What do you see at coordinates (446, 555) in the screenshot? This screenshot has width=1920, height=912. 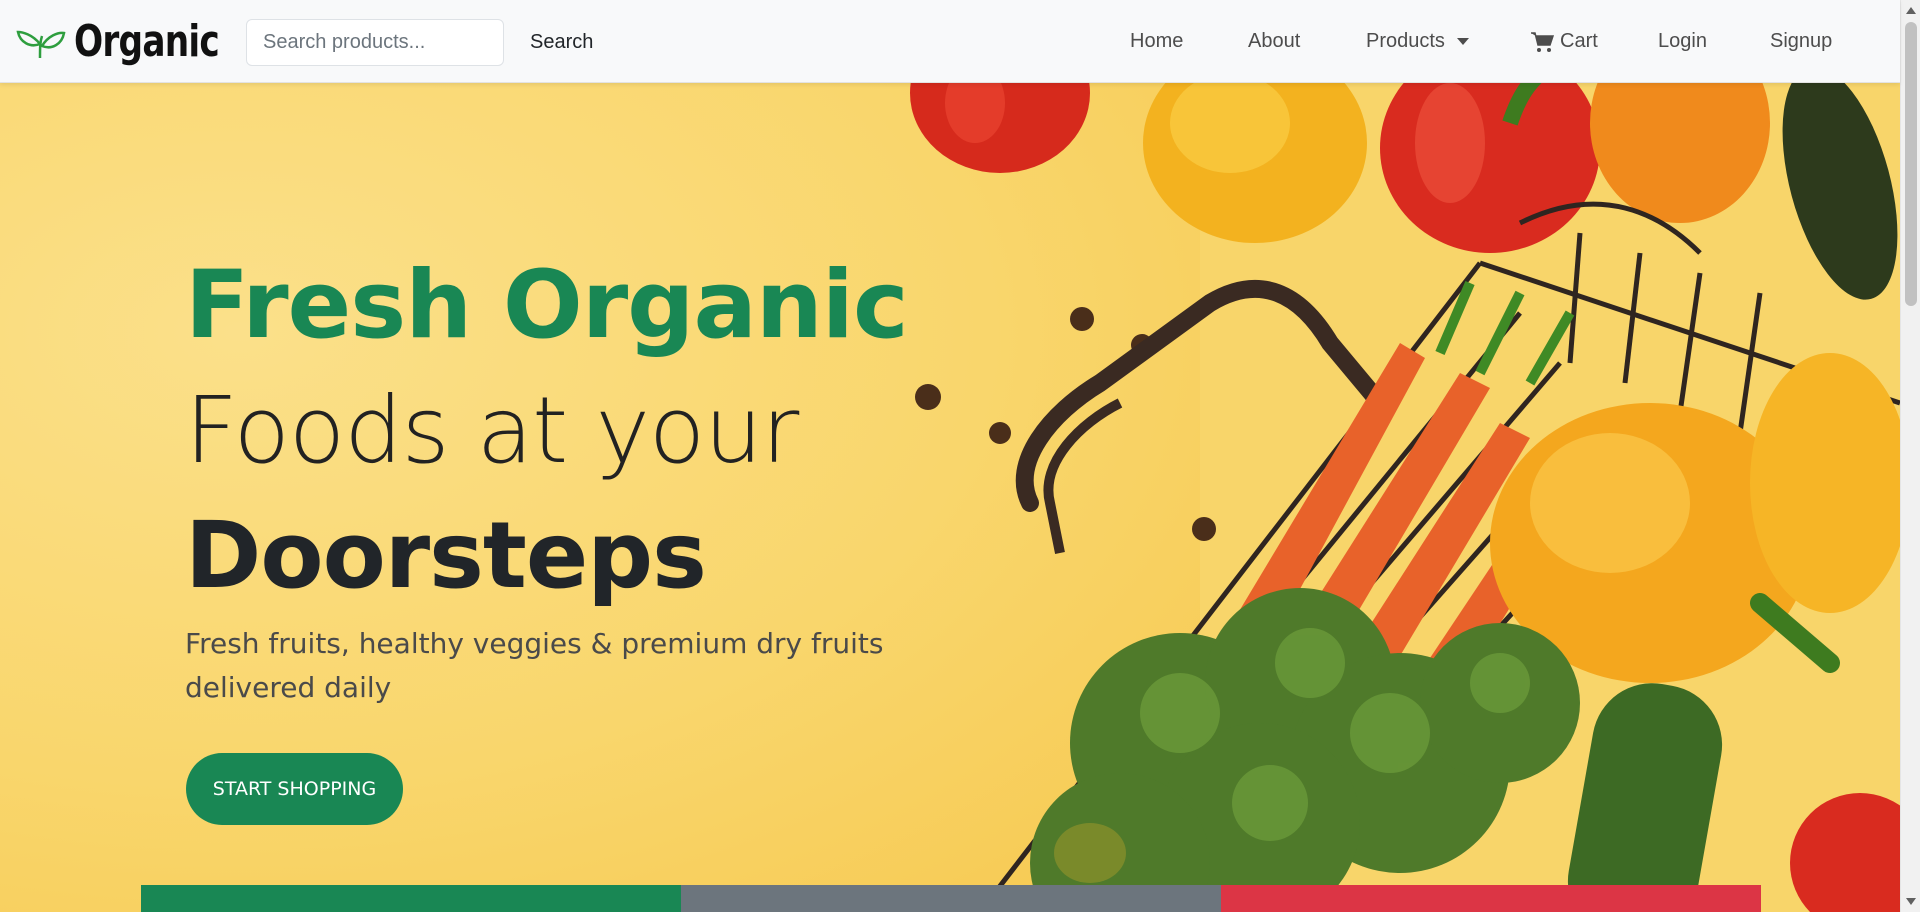 I see `hero-headline-line3: Doorsteps` at bounding box center [446, 555].